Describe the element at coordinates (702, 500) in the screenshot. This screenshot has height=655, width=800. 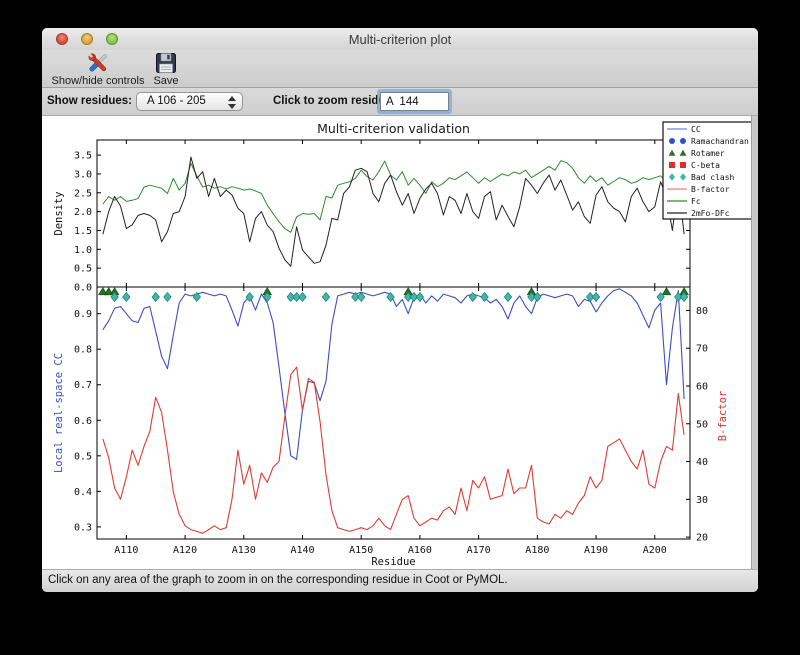
I see `svg-text: 30` at that location.